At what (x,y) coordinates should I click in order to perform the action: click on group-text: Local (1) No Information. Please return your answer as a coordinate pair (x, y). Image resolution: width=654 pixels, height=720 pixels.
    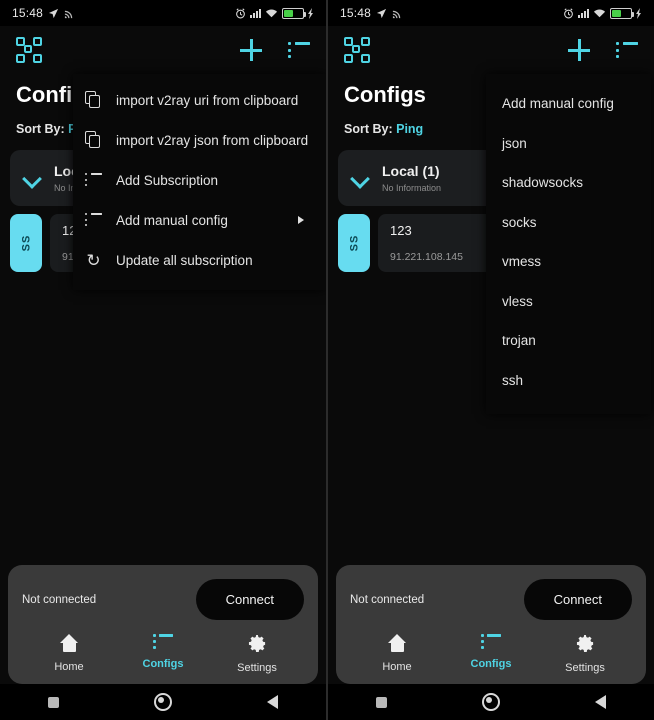
    Looking at the image, I should click on (411, 178).